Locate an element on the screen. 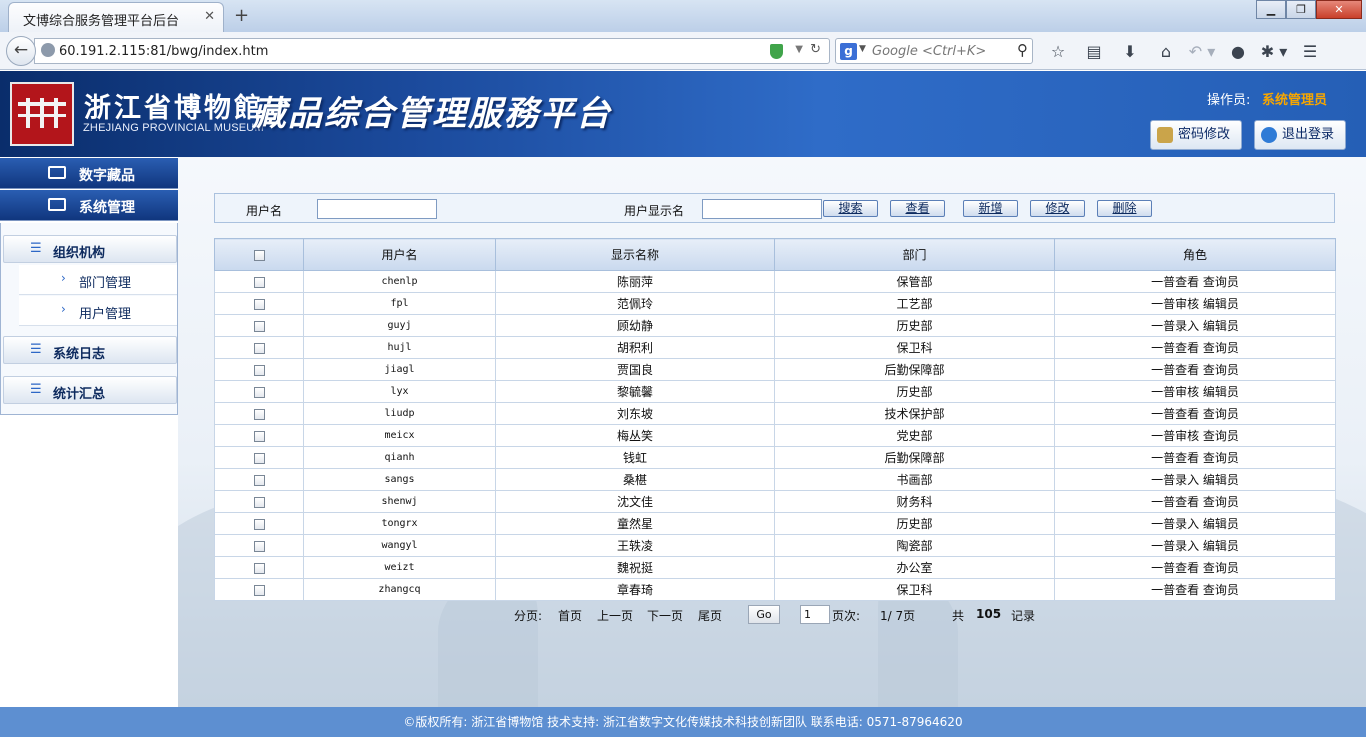 This screenshot has width=1366, height=737. sidebar-item-department-management: › 部门管理 is located at coordinates (98, 280).